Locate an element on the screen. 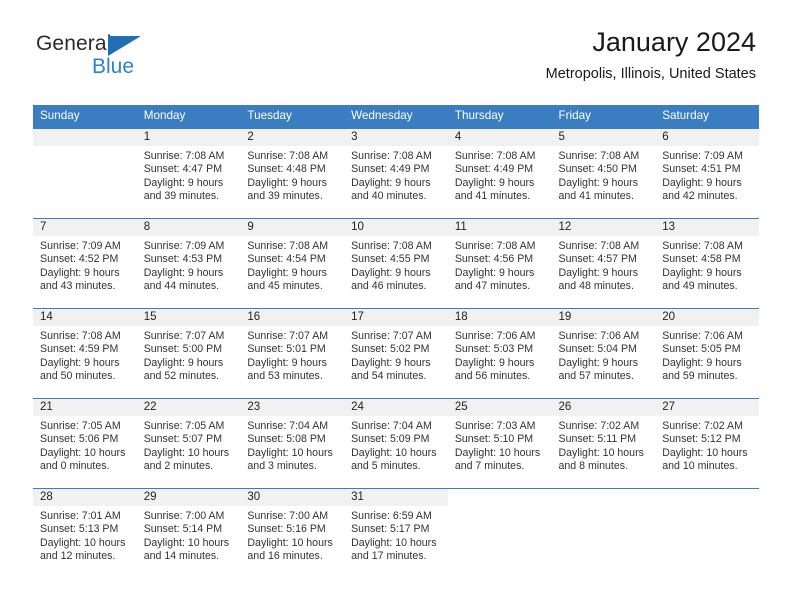 The width and height of the screenshot is (792, 612). sunrise-text: Sunrise: 6:59 AM is located at coordinates (391, 515).